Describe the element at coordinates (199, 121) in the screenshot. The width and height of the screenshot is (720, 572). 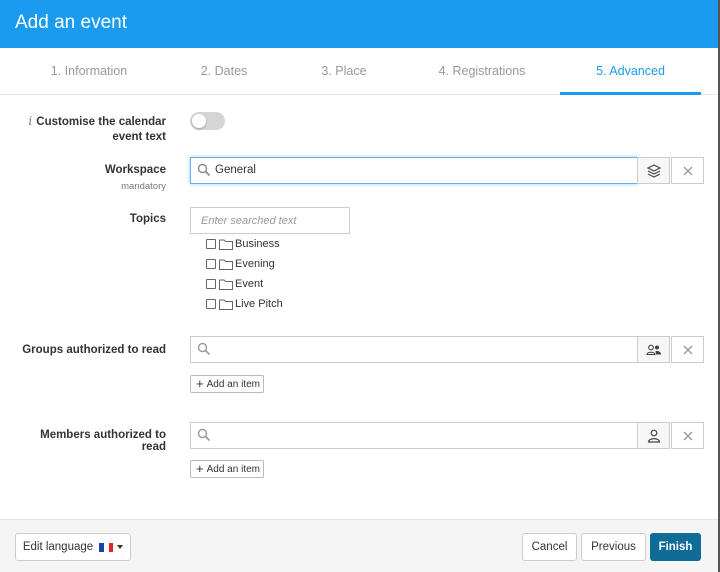
I see `toggle-knob` at that location.